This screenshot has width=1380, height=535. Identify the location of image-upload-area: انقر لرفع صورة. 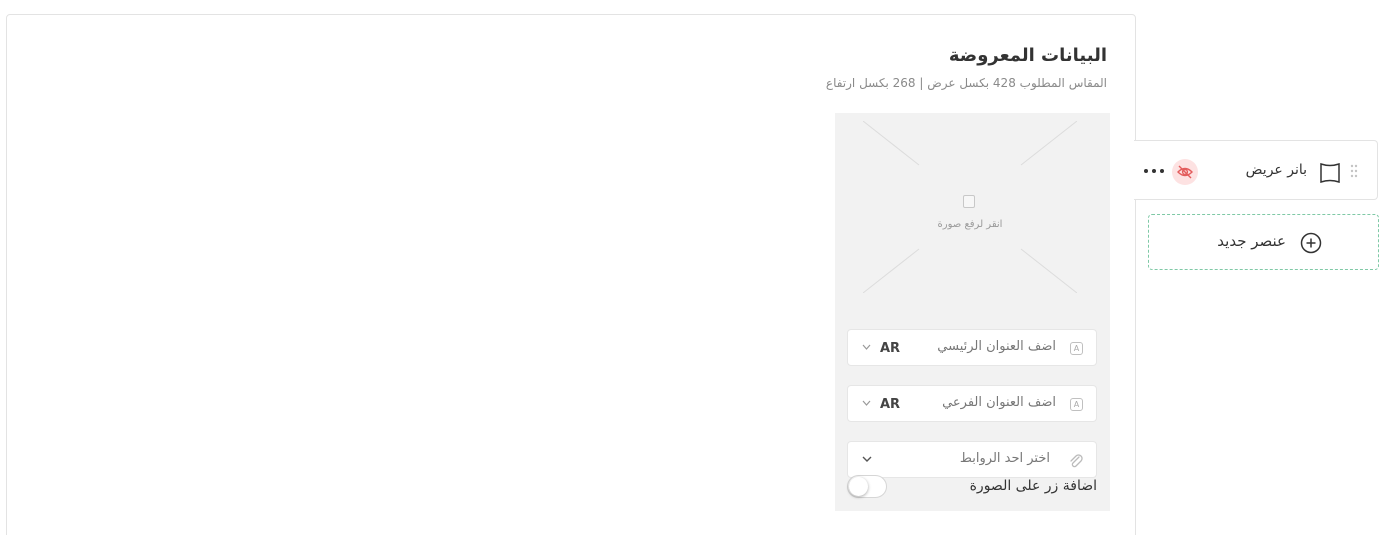
(970, 207).